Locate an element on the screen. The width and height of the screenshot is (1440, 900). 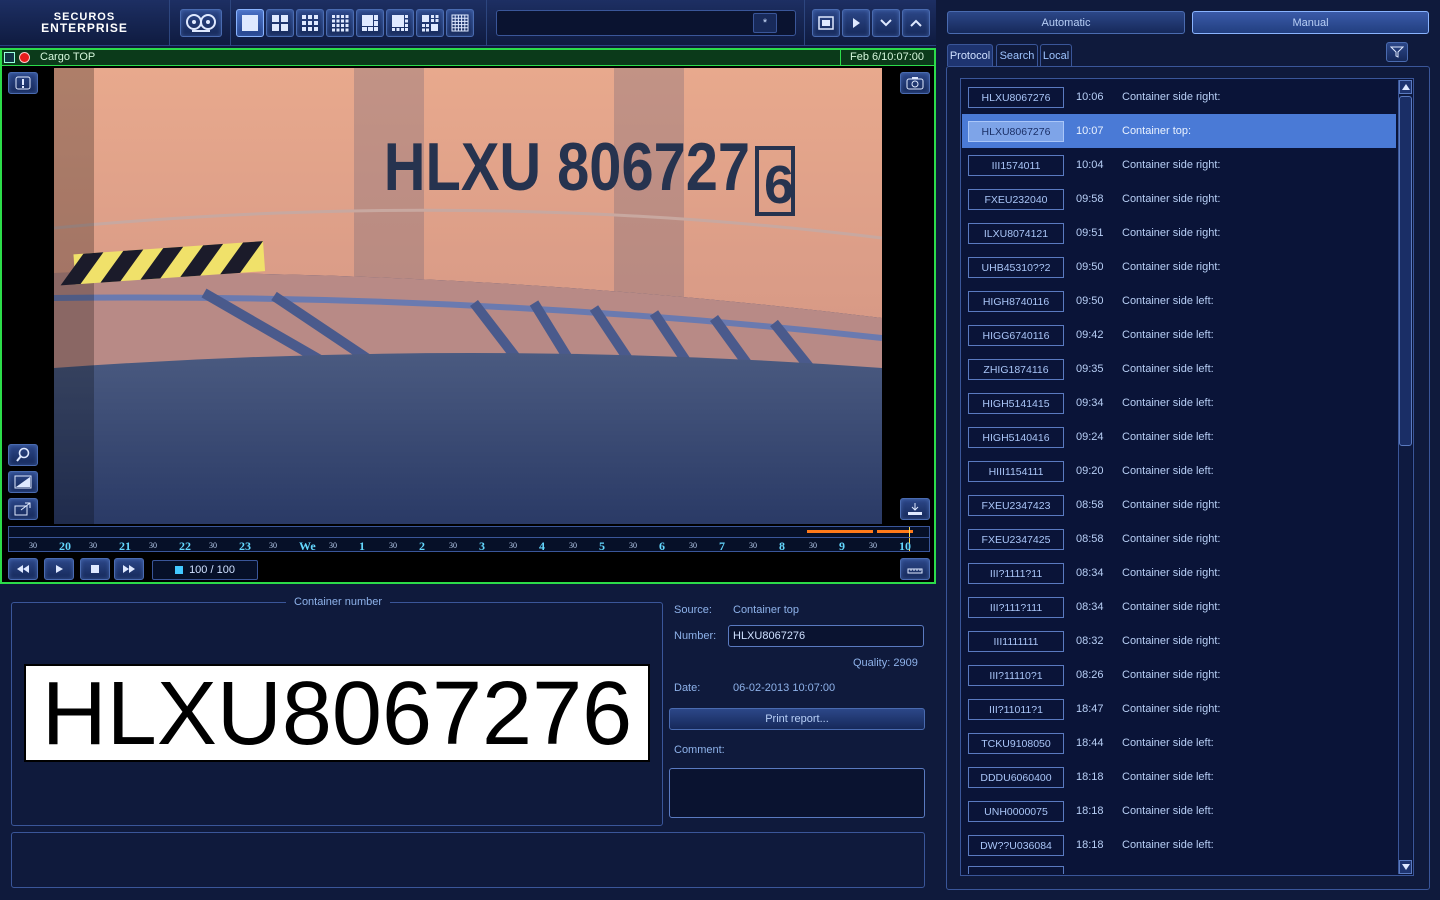
export-button is located at coordinates (23, 509).